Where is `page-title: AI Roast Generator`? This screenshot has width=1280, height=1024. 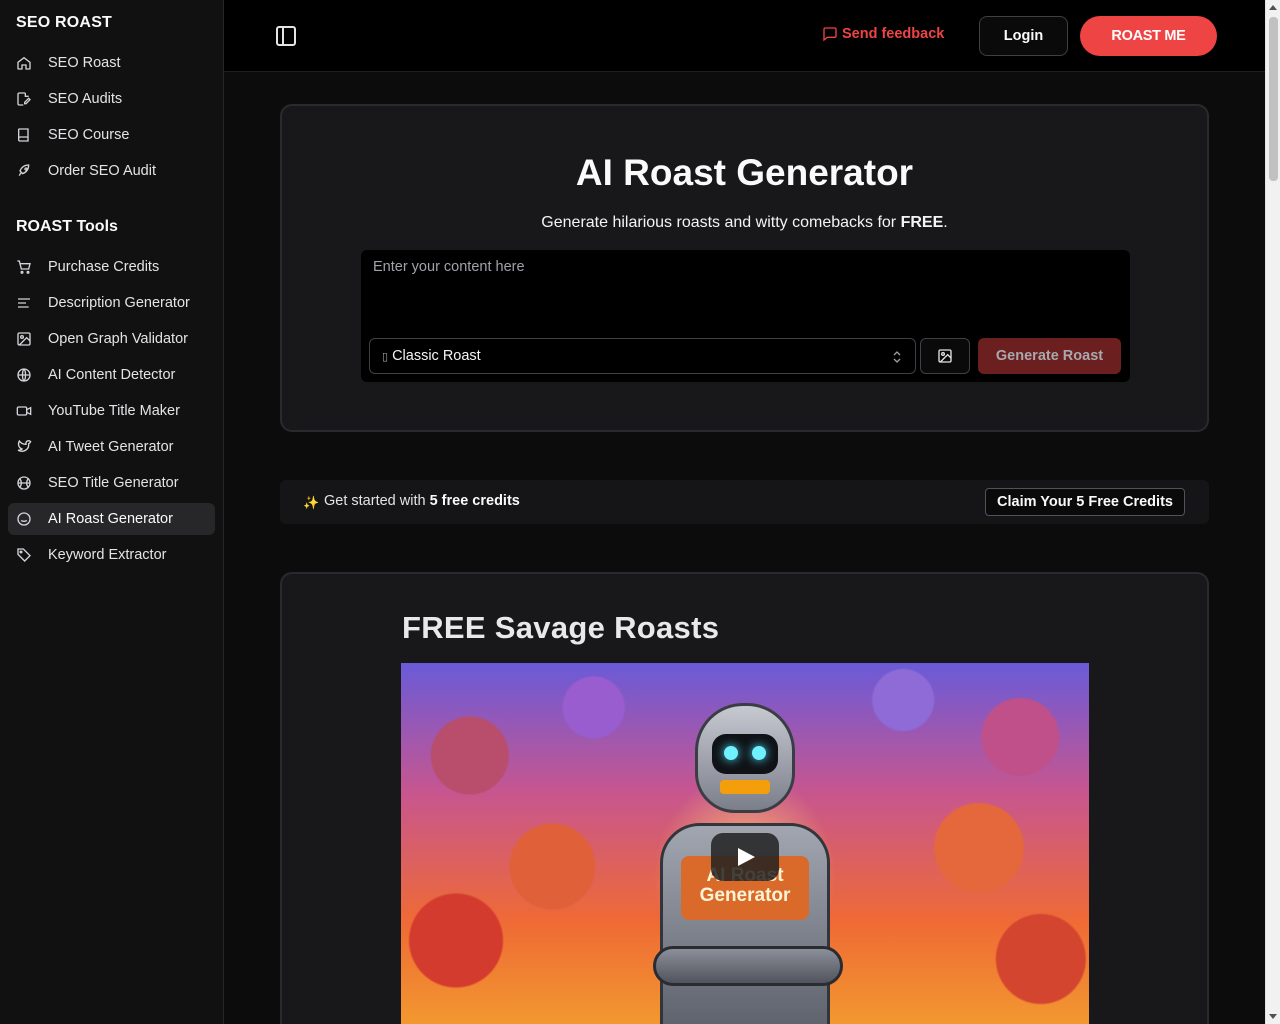
page-title: AI Roast Generator is located at coordinates (744, 172).